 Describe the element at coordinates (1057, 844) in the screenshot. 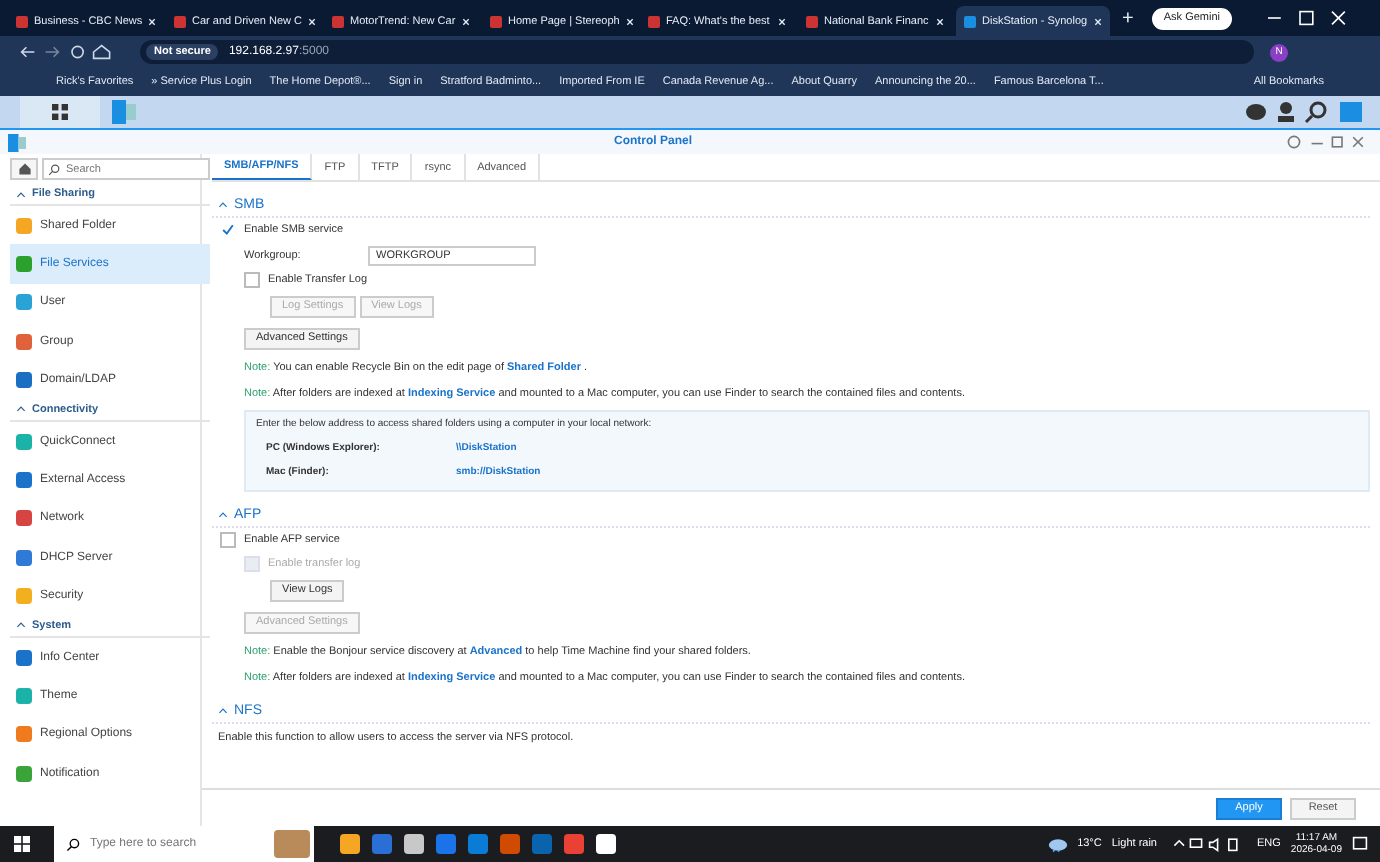

I see `rain-cloud-icon` at that location.